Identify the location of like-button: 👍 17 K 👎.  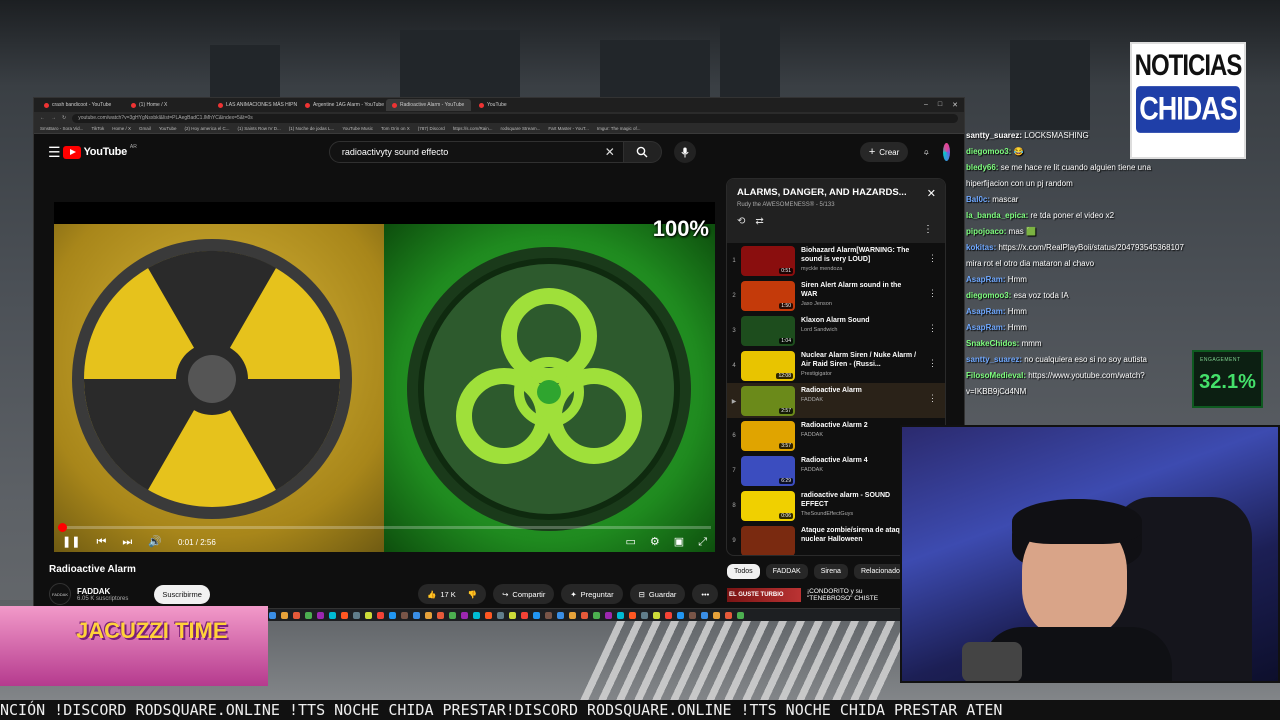
(452, 594).